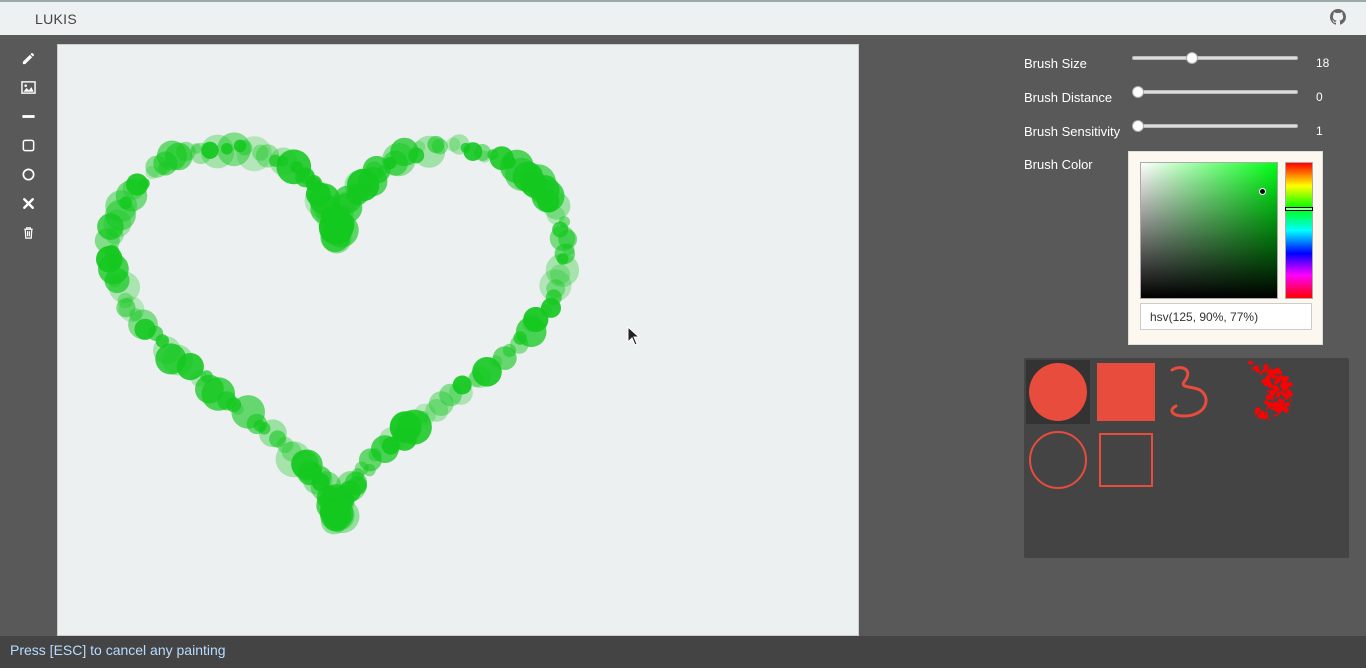 Image resolution: width=1366 pixels, height=668 pixels. I want to click on brush-sensitivity-slider, so click(1214, 126).